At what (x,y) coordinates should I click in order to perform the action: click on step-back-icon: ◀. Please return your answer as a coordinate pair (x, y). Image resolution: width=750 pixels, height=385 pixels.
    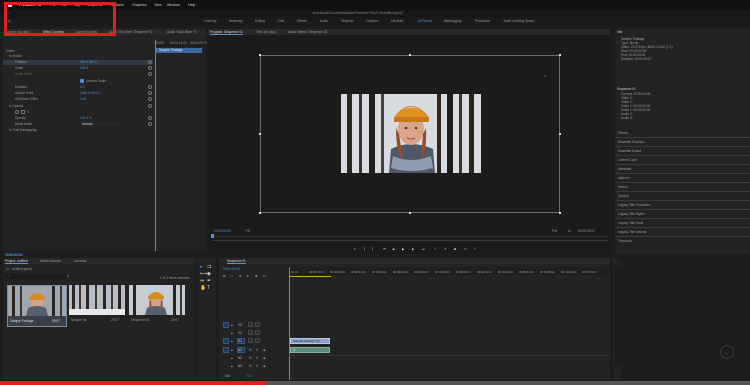
    Looking at the image, I should click on (393, 249).